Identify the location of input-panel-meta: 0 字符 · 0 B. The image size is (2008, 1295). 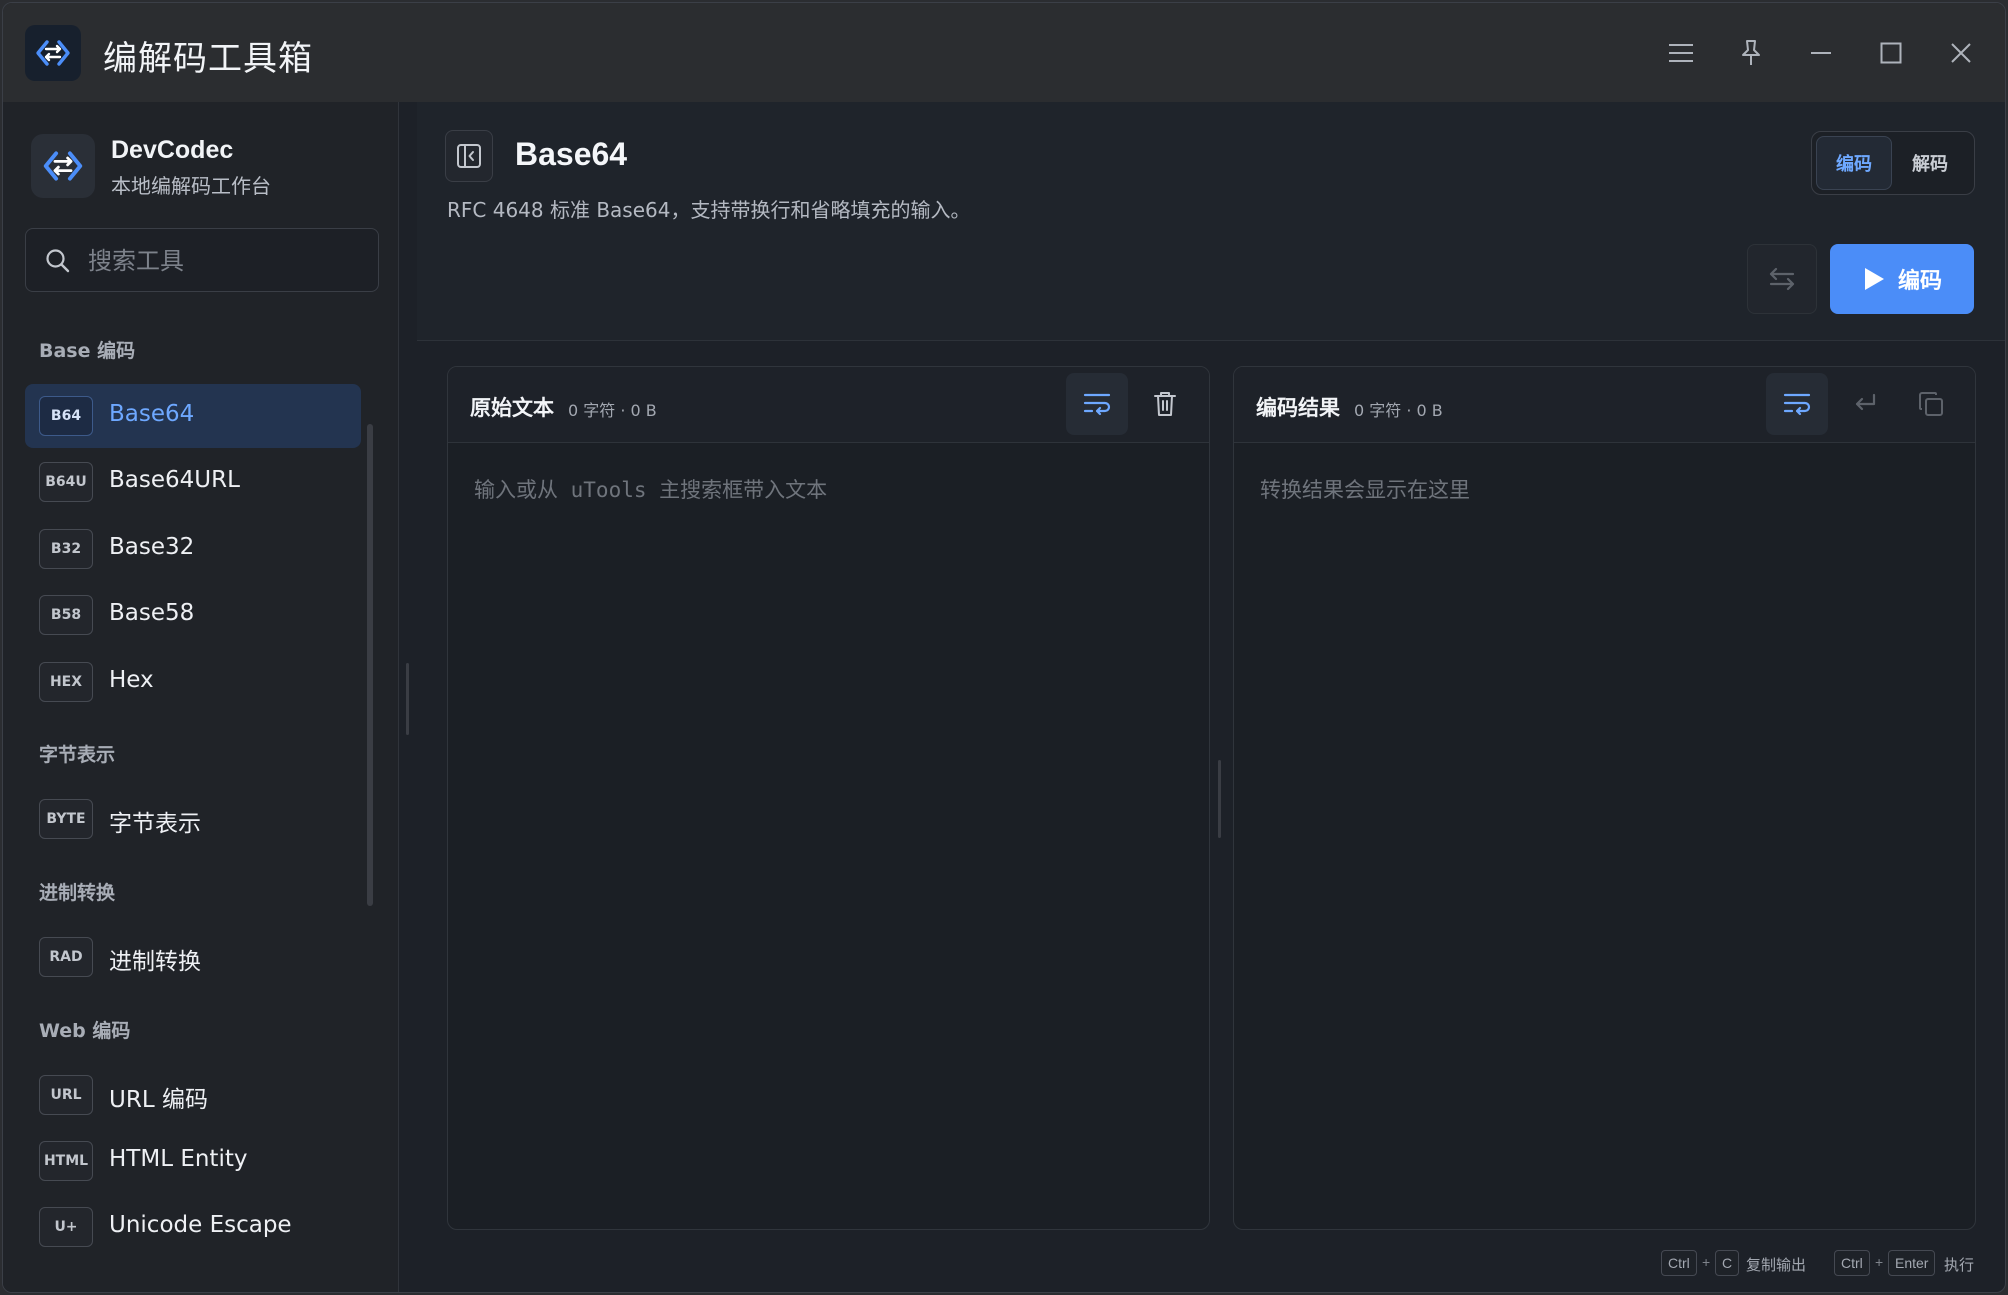
(612, 410).